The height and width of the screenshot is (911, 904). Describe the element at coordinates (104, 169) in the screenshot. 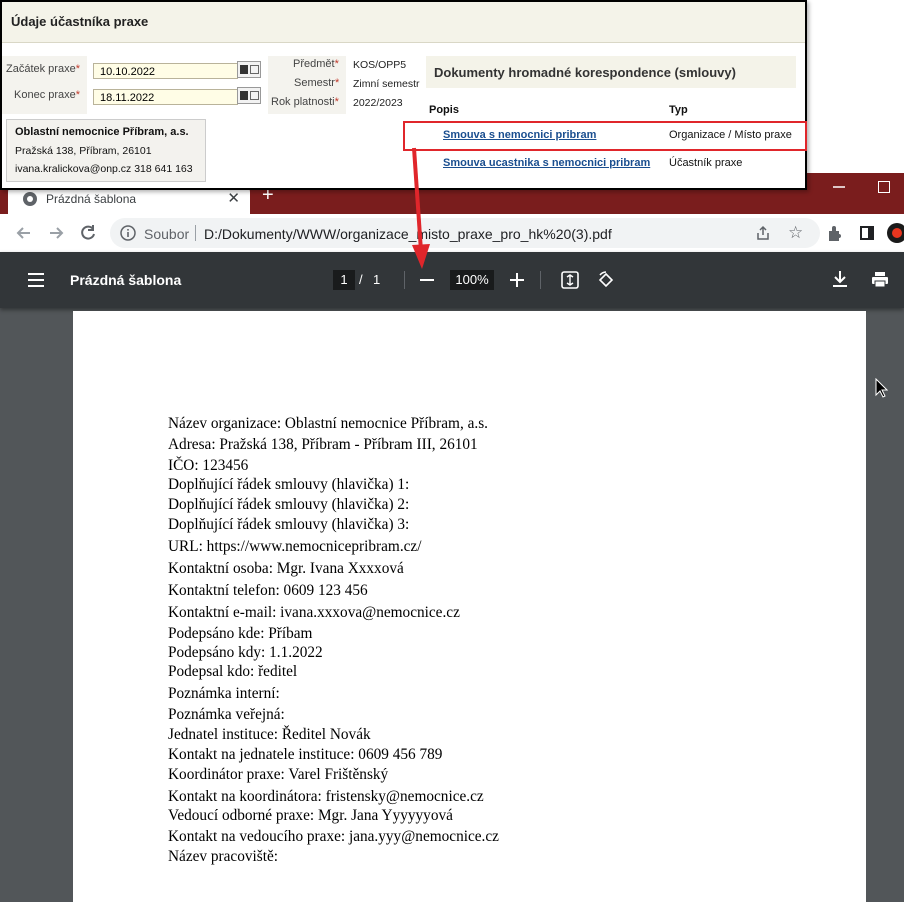

I see `organization-contact: ivana.kralickova@onp.cz 318 641 163` at that location.